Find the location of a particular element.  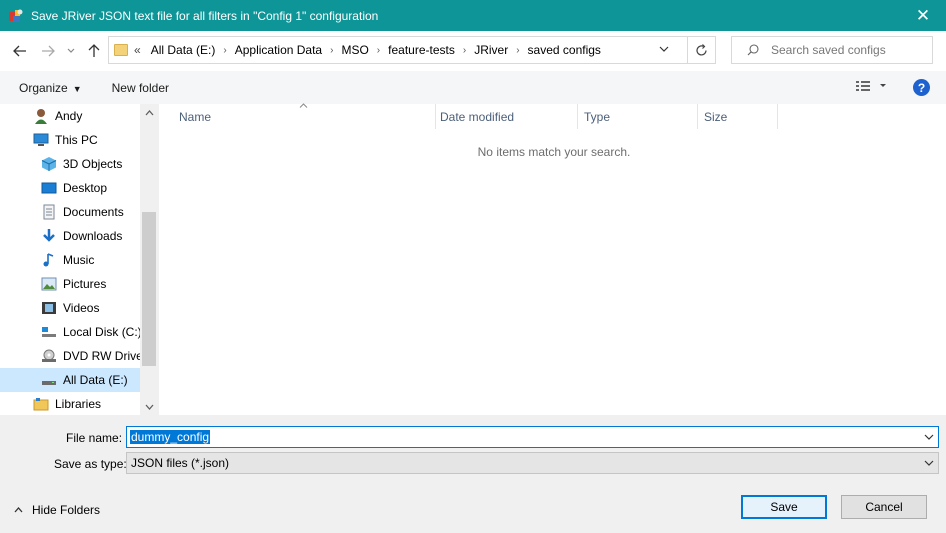

organize-label: Organize is located at coordinates (43, 87).